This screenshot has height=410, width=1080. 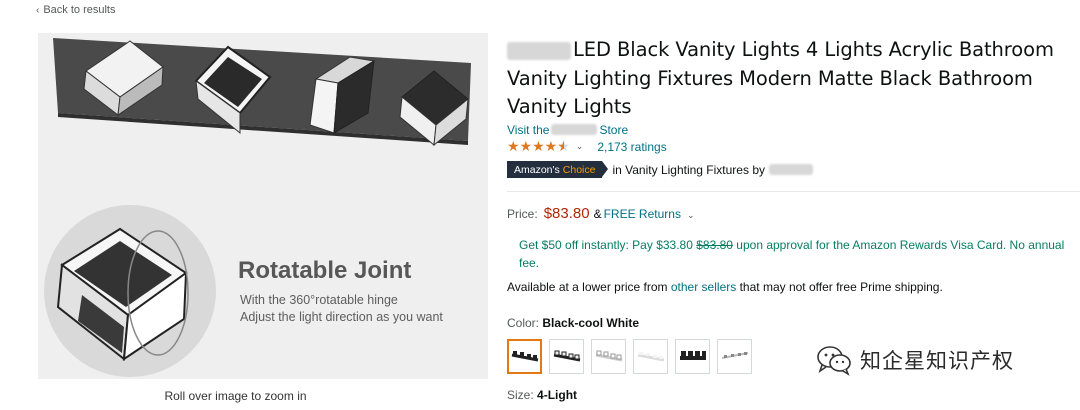 I want to click on wechat-watermark: 知企星知识产权, so click(x=915, y=360).